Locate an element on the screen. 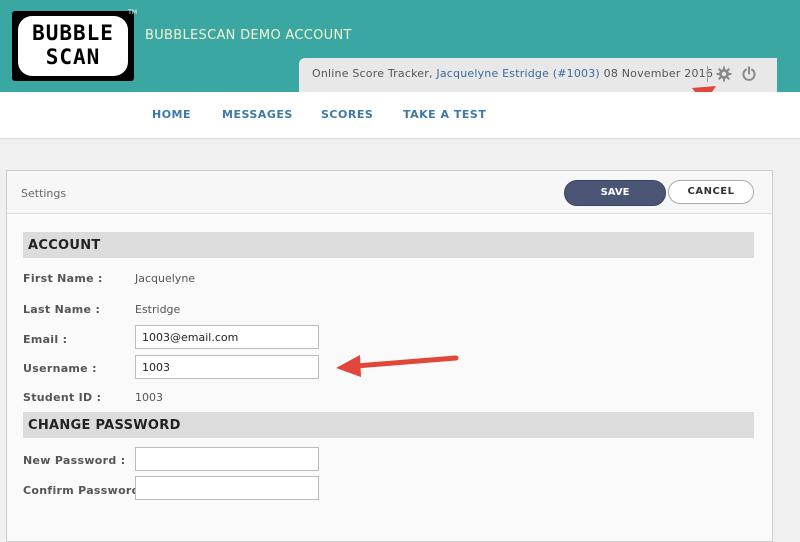 The image size is (800, 542). nav-home: HOME is located at coordinates (171, 114).